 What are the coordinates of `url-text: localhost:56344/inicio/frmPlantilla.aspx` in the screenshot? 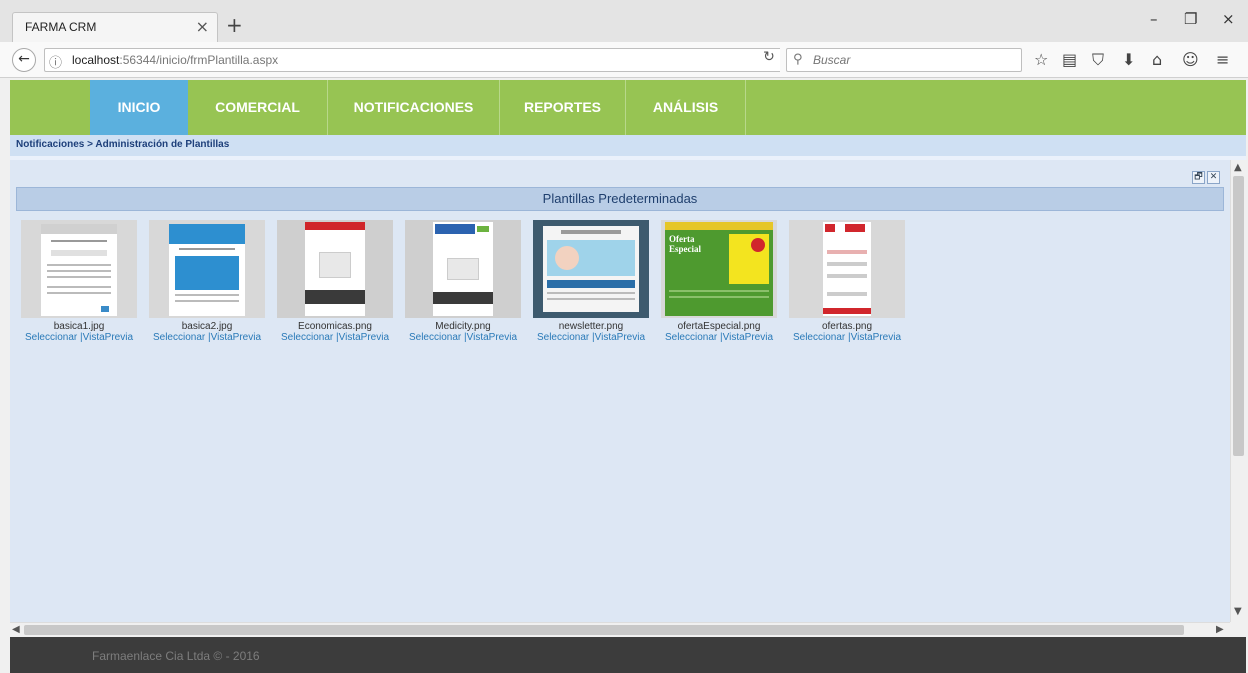 It's located at (175, 60).